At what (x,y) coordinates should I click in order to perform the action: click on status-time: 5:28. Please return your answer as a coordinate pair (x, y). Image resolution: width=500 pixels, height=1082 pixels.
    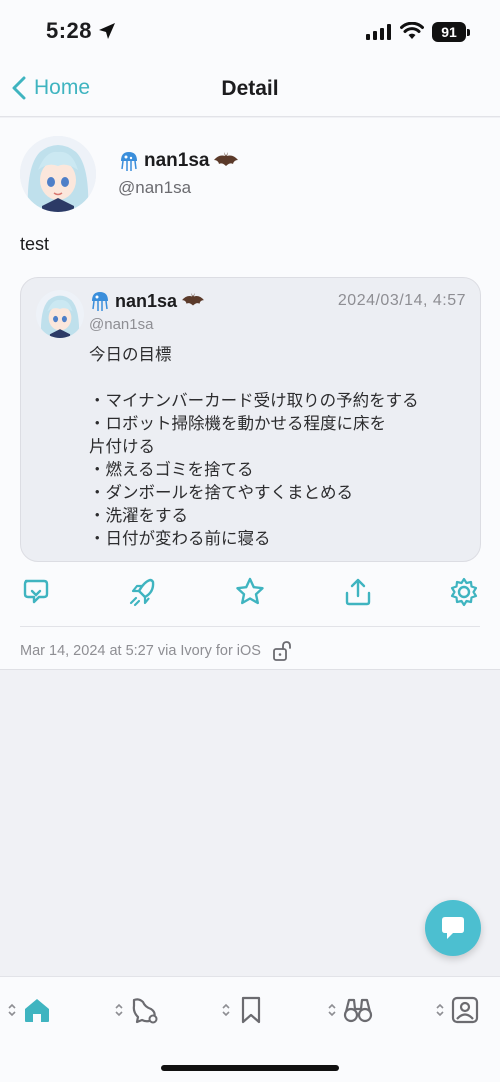
    Looking at the image, I should click on (69, 30).